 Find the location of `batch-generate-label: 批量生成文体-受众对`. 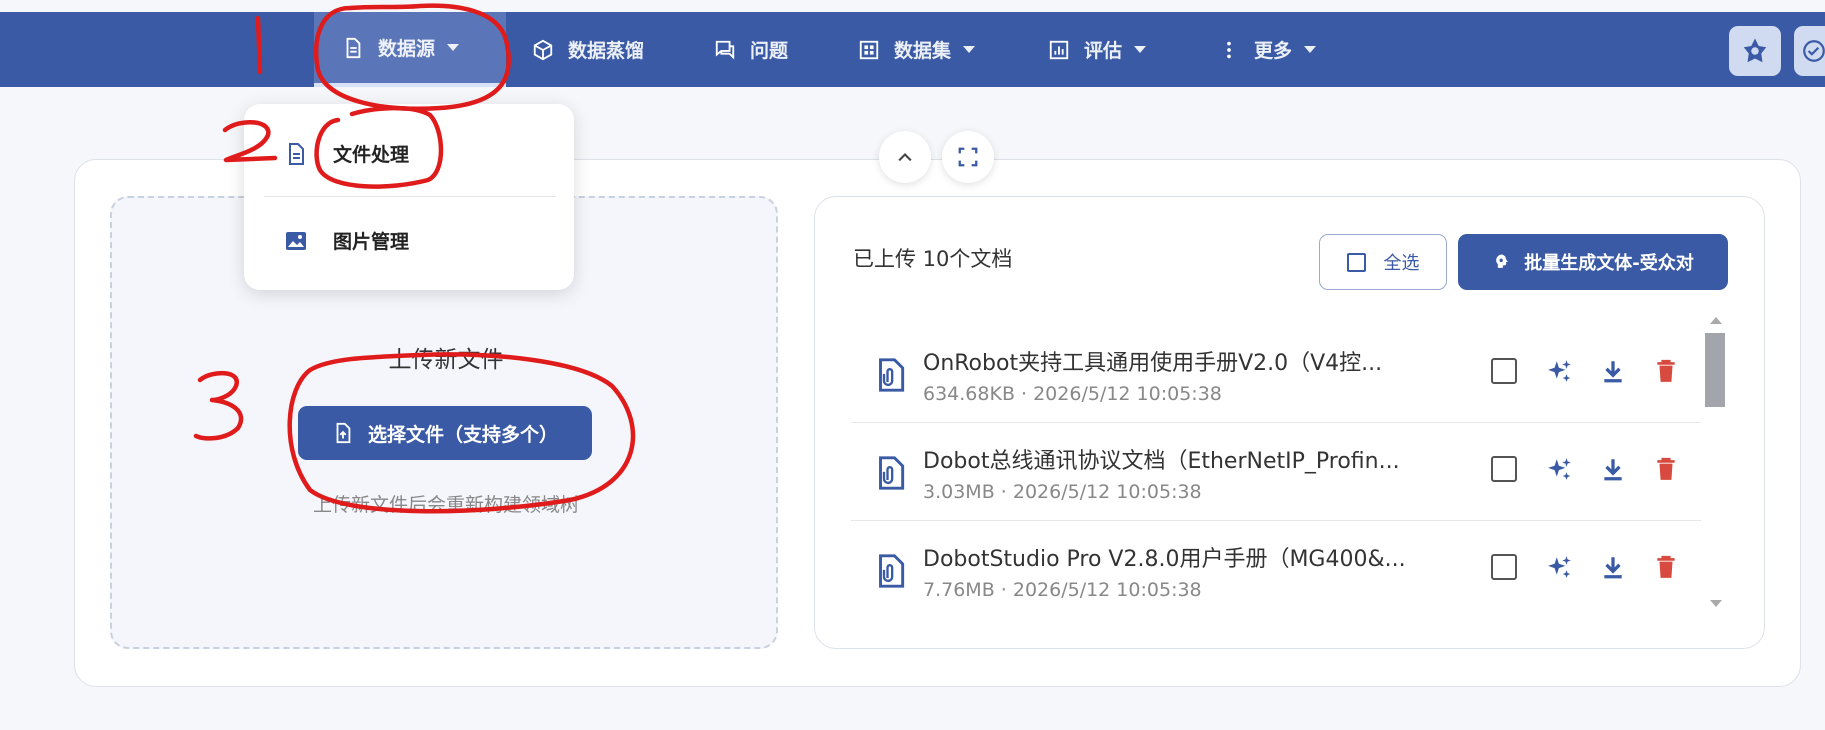

batch-generate-label: 批量生成文体-受众对 is located at coordinates (1609, 263).